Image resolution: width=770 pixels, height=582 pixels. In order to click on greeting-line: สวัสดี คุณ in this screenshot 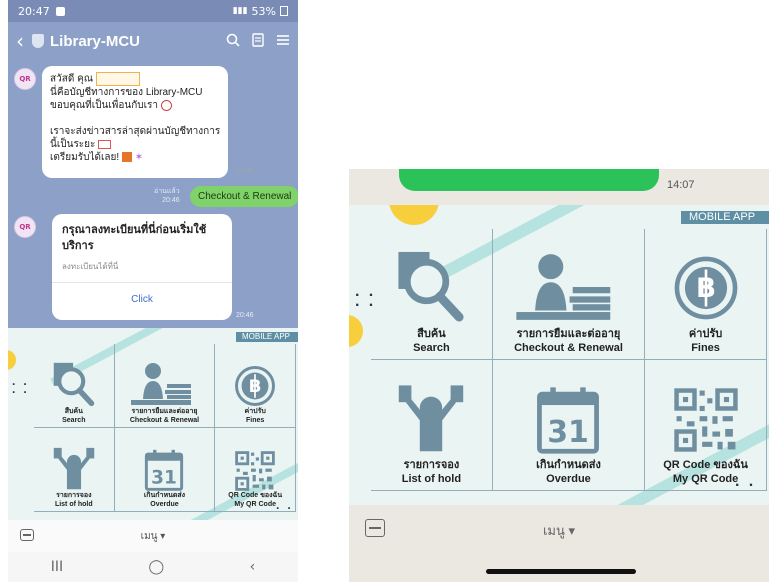, I will do `click(135, 79)`.